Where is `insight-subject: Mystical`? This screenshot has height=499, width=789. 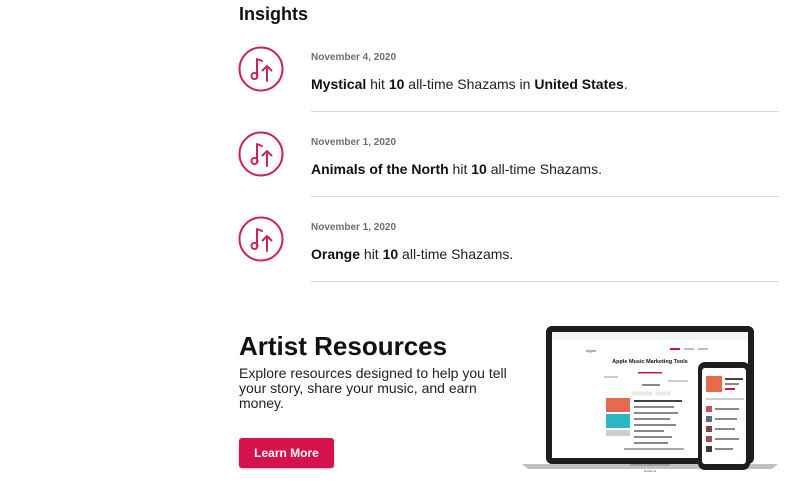
insight-subject: Mystical is located at coordinates (339, 84).